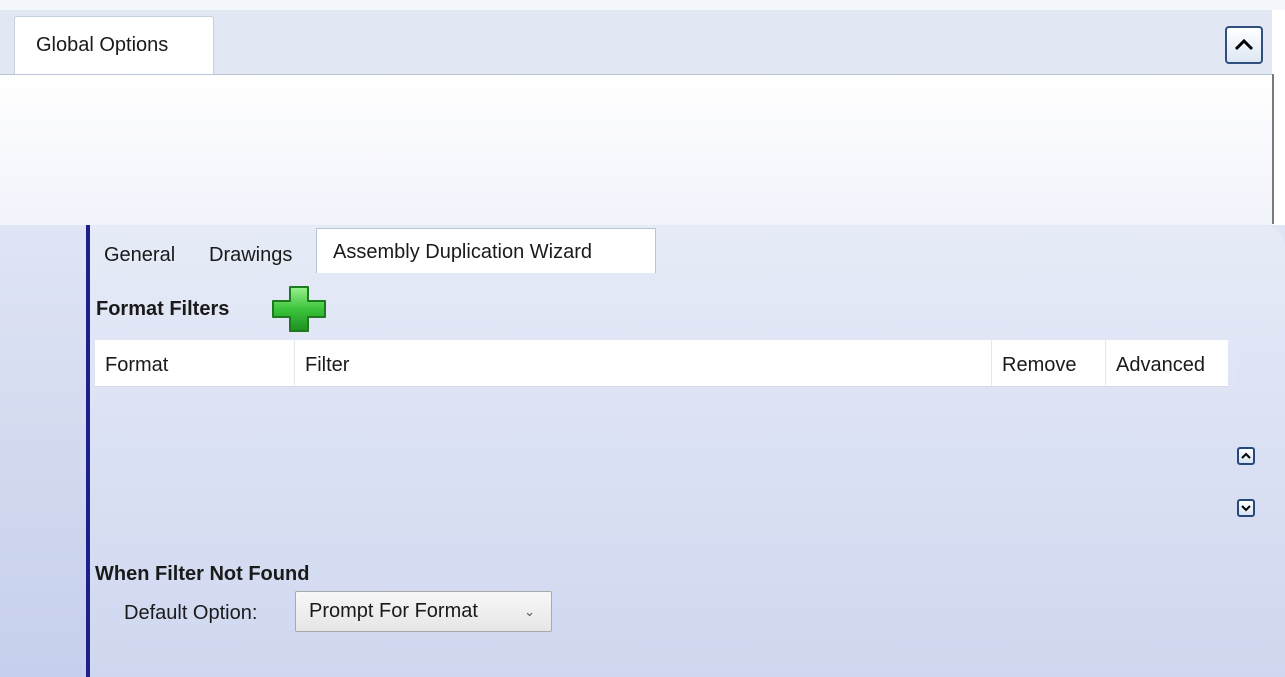 This screenshot has height=677, width=1285. Describe the element at coordinates (191, 613) in the screenshot. I see `default-option-label: Default Option:` at that location.